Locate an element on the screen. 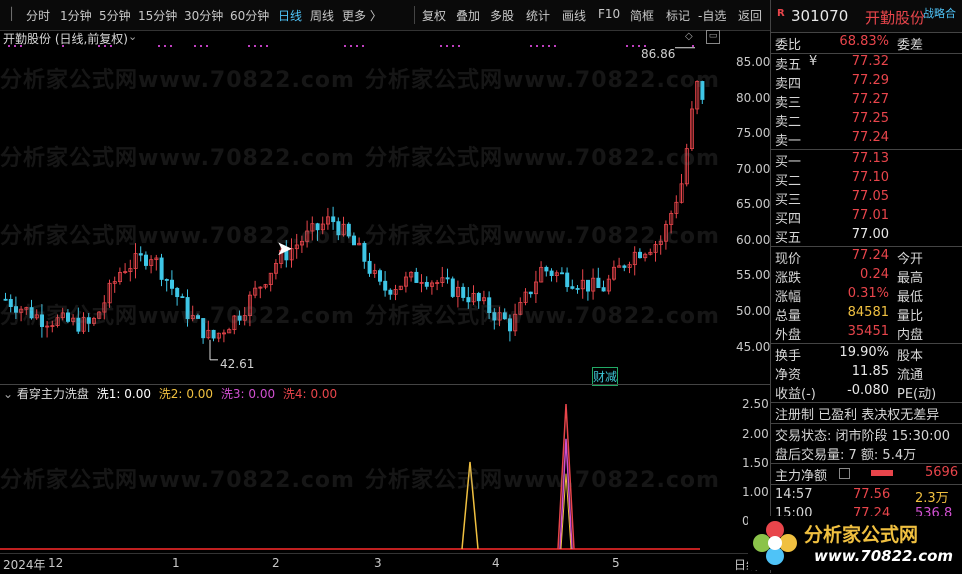 The width and height of the screenshot is (962, 574). fuquan-button: 复权 is located at coordinates (434, 15).